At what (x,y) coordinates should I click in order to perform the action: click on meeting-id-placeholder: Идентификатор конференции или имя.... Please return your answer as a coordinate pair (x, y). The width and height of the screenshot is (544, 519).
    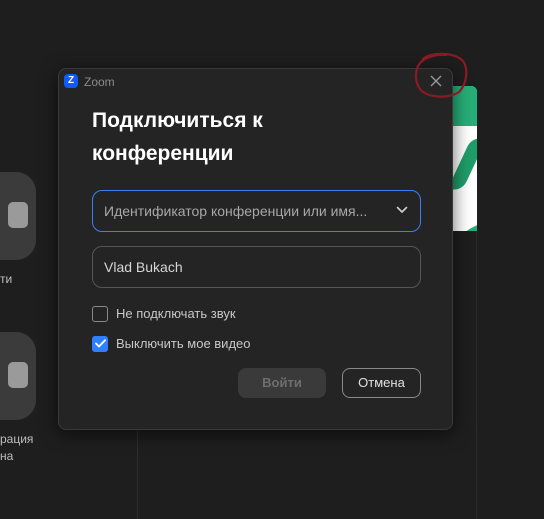
    Looking at the image, I should click on (236, 211).